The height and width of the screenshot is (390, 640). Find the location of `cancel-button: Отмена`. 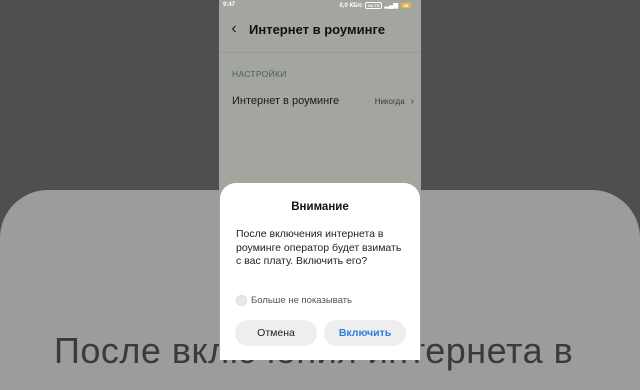

cancel-button: Отмена is located at coordinates (276, 333).